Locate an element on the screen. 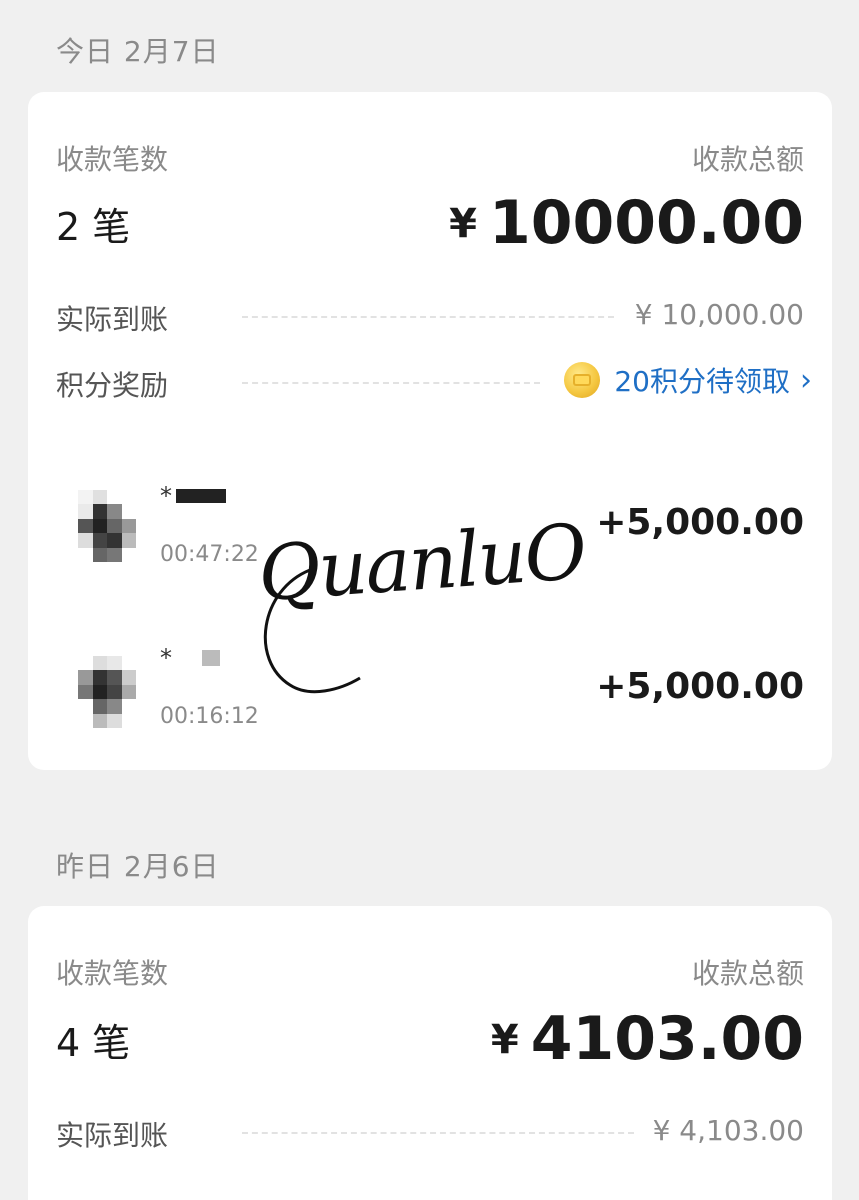  date-header-yesterday: 昨日 2月6日 is located at coordinates (138, 866).